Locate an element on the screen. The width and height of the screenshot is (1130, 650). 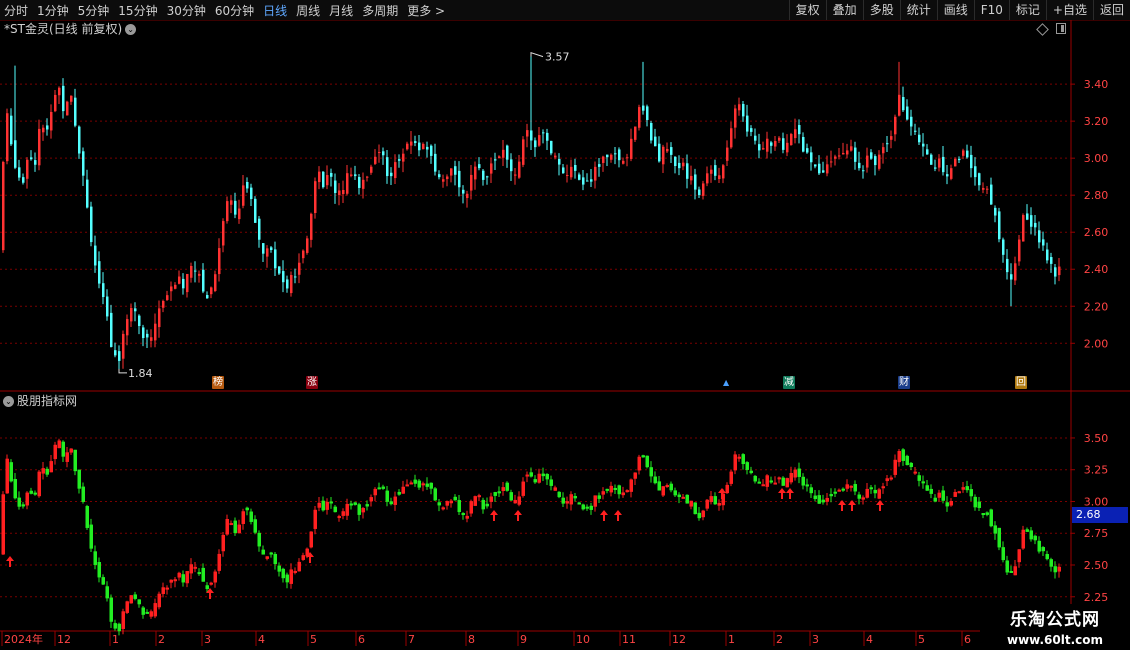
indicator-tick-label: 2.75 is located at coordinates (1096, 533).